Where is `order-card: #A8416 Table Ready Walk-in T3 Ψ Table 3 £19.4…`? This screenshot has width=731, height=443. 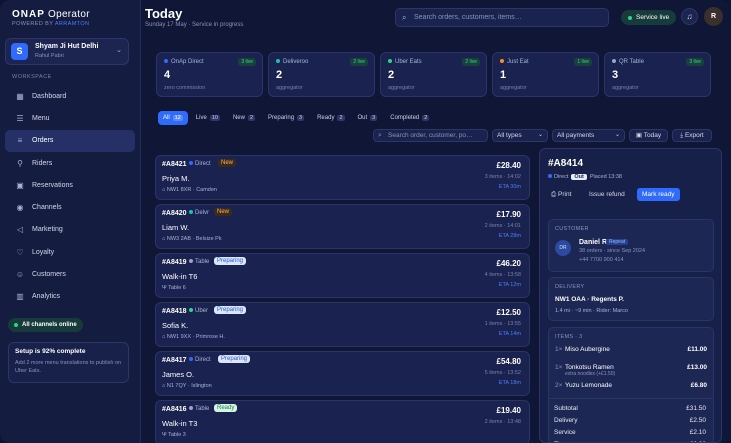 order-card: #A8416 Table Ready Walk-in T3 Ψ Table 3 £19.4… is located at coordinates (342, 421).